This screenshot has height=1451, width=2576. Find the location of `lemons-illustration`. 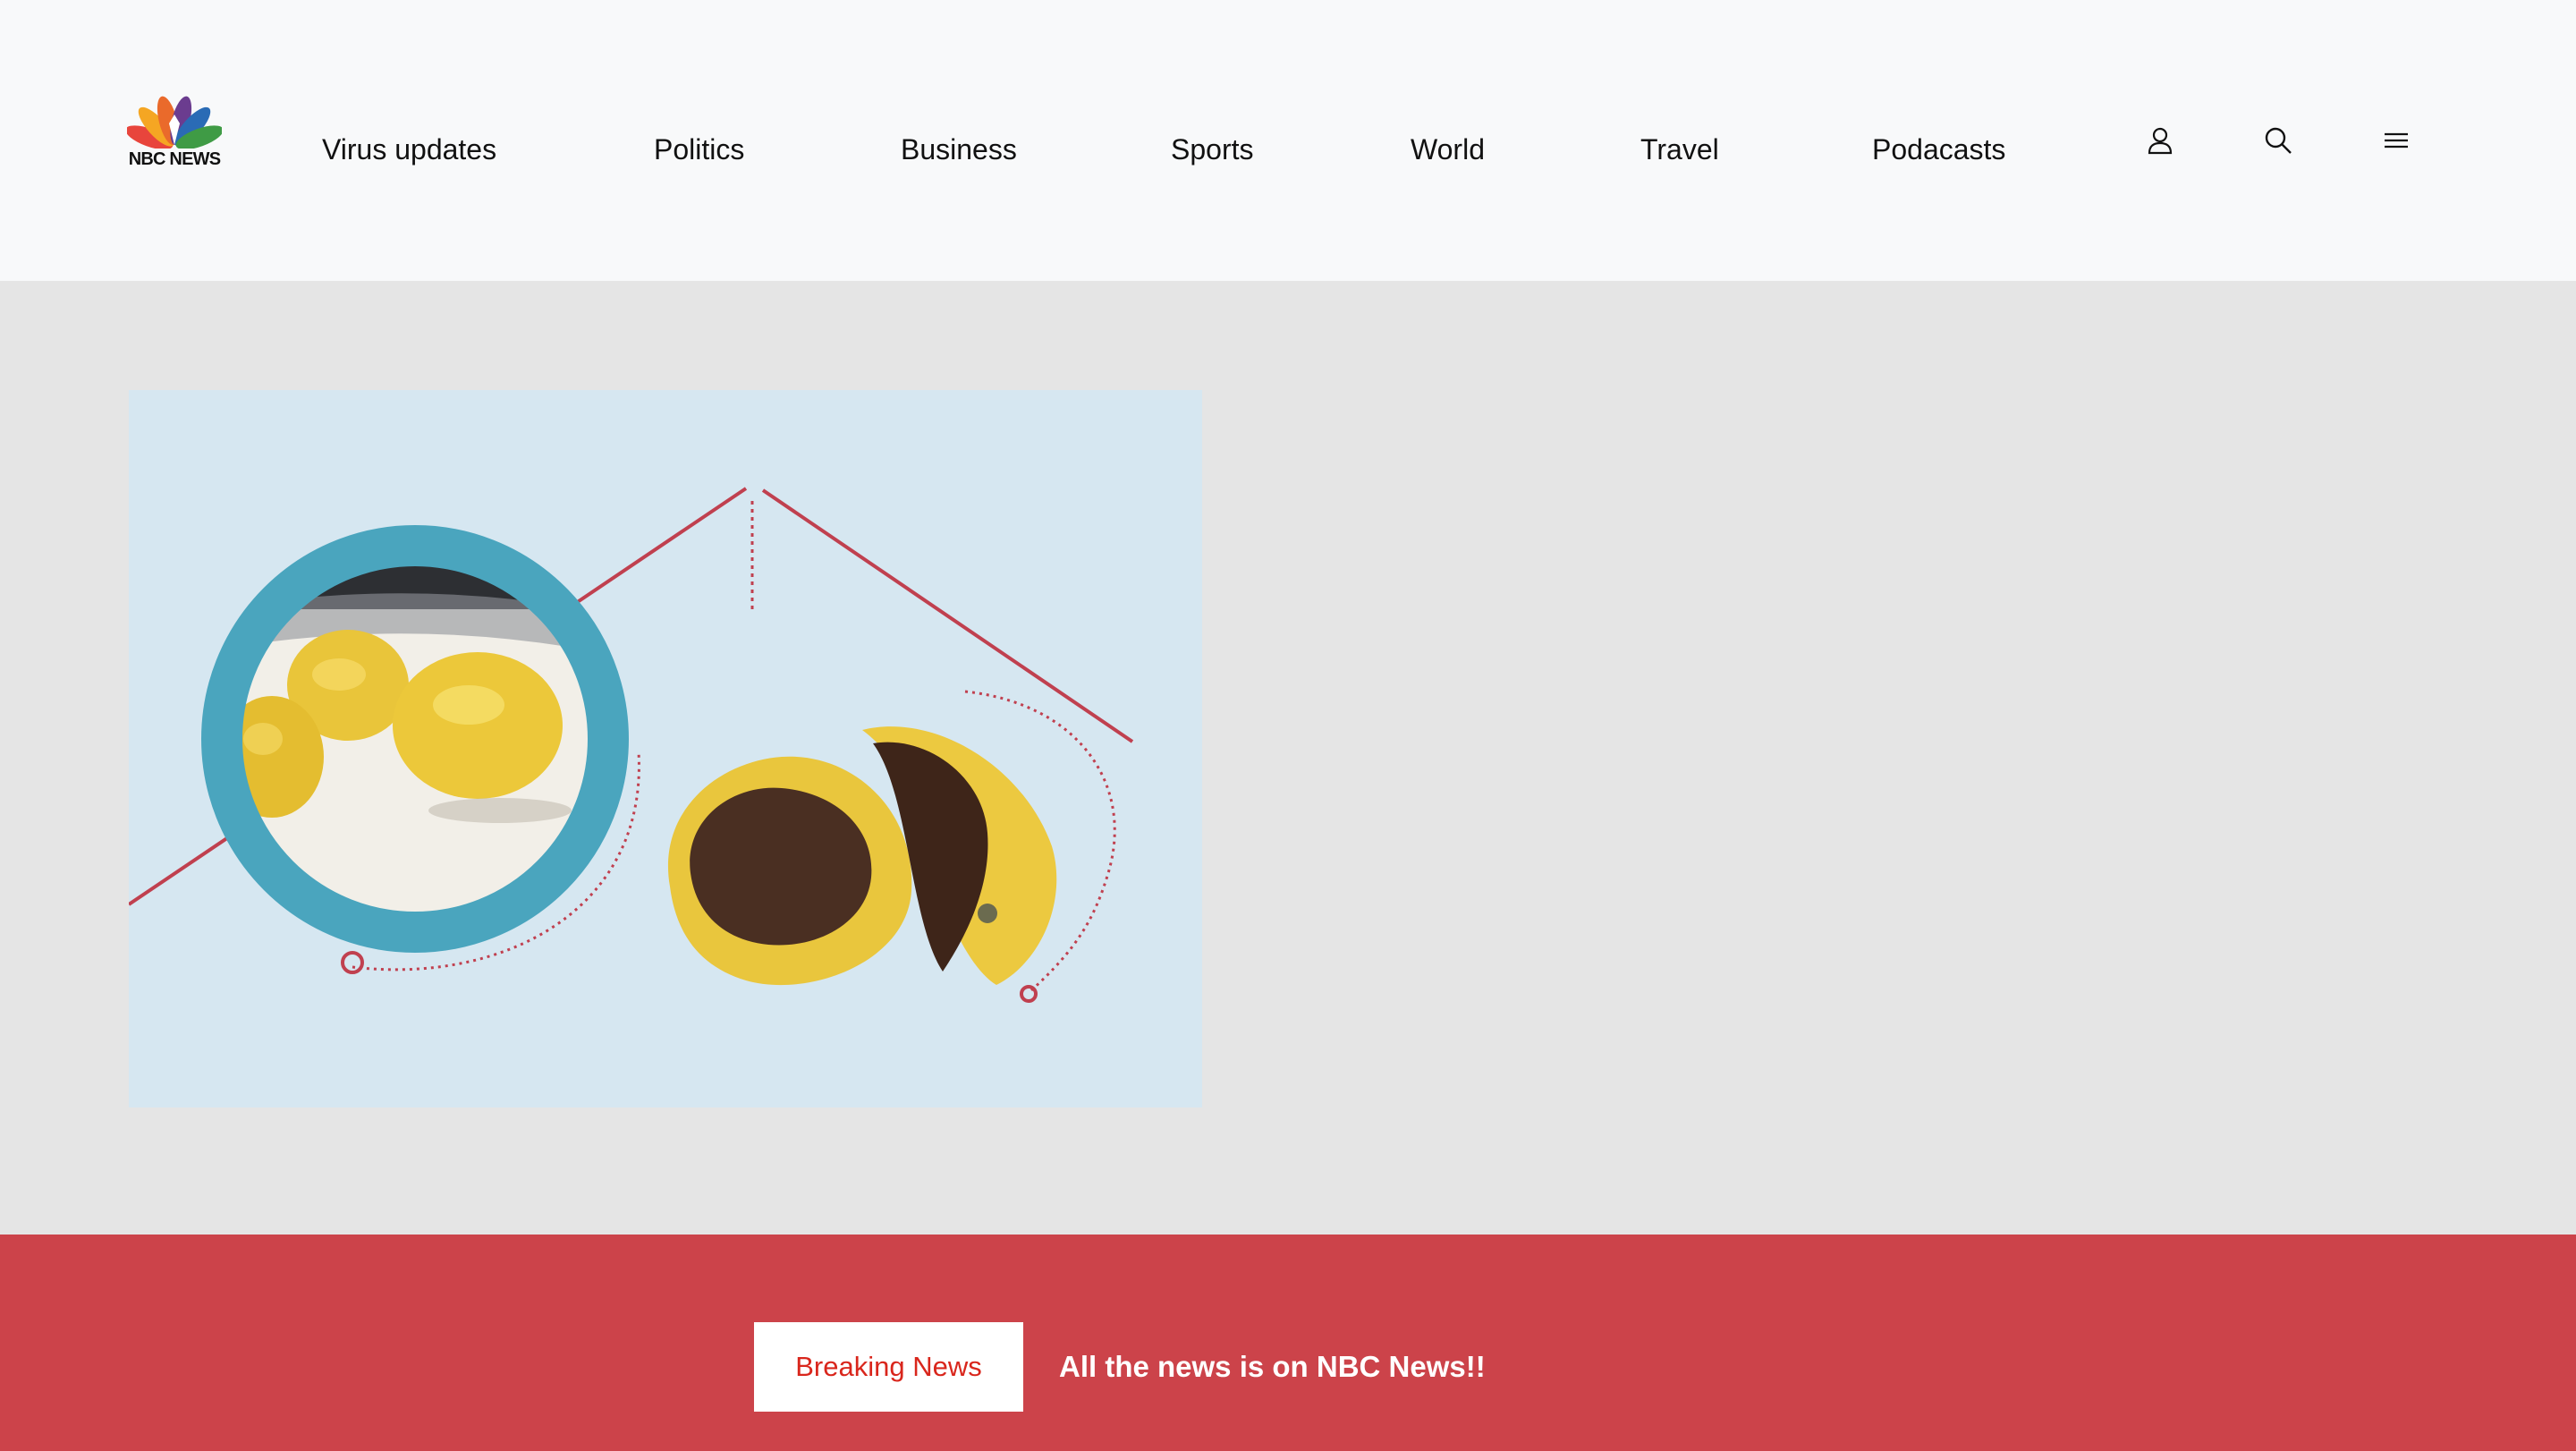

lemons-illustration is located at coordinates (631, 745).